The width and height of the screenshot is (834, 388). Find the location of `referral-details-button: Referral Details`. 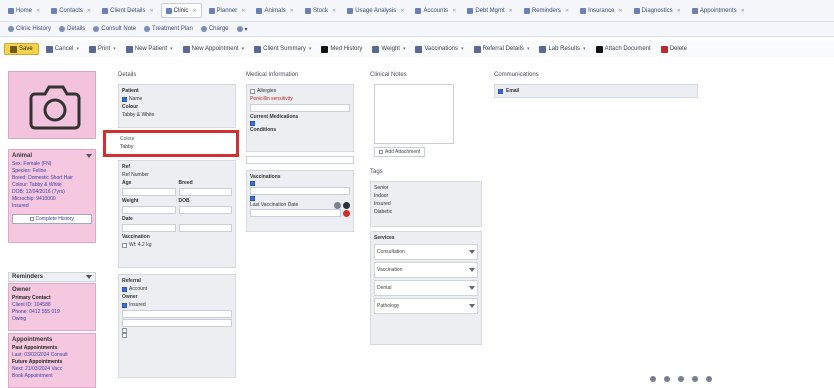

referral-details-button: Referral Details is located at coordinates (502, 49).